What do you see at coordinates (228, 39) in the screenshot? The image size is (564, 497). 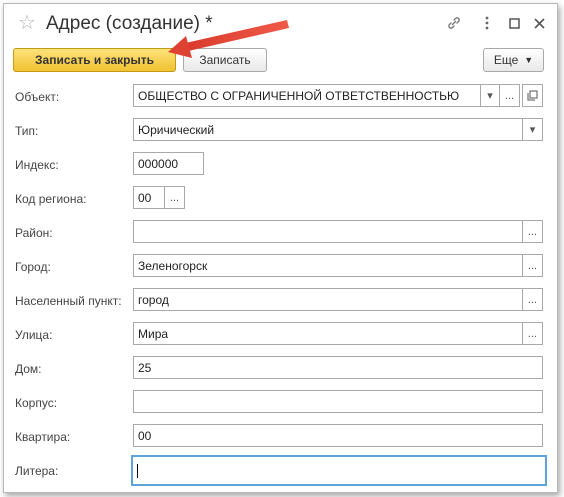 I see `annotation-arrow-icon` at bounding box center [228, 39].